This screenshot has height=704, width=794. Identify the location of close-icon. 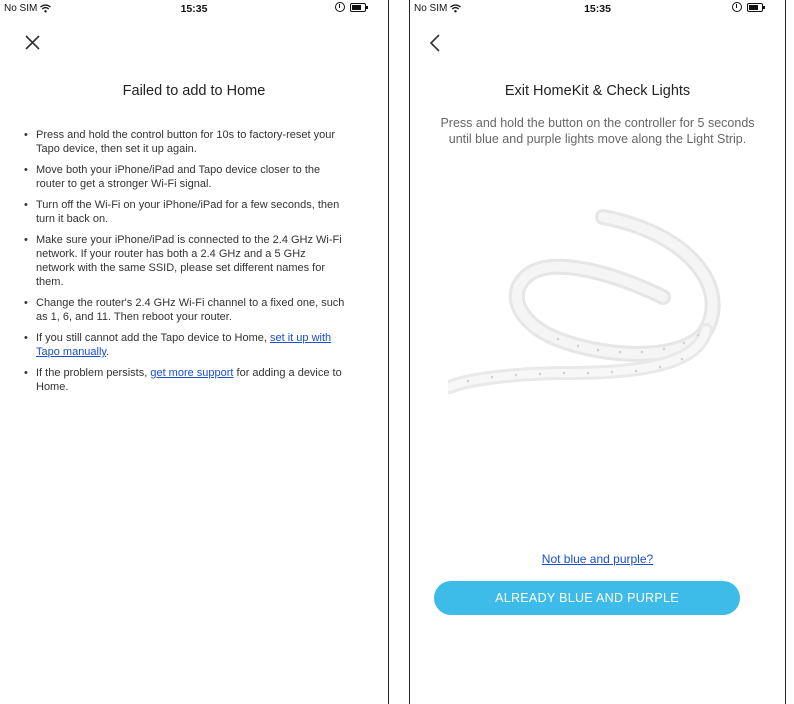
(32, 42).